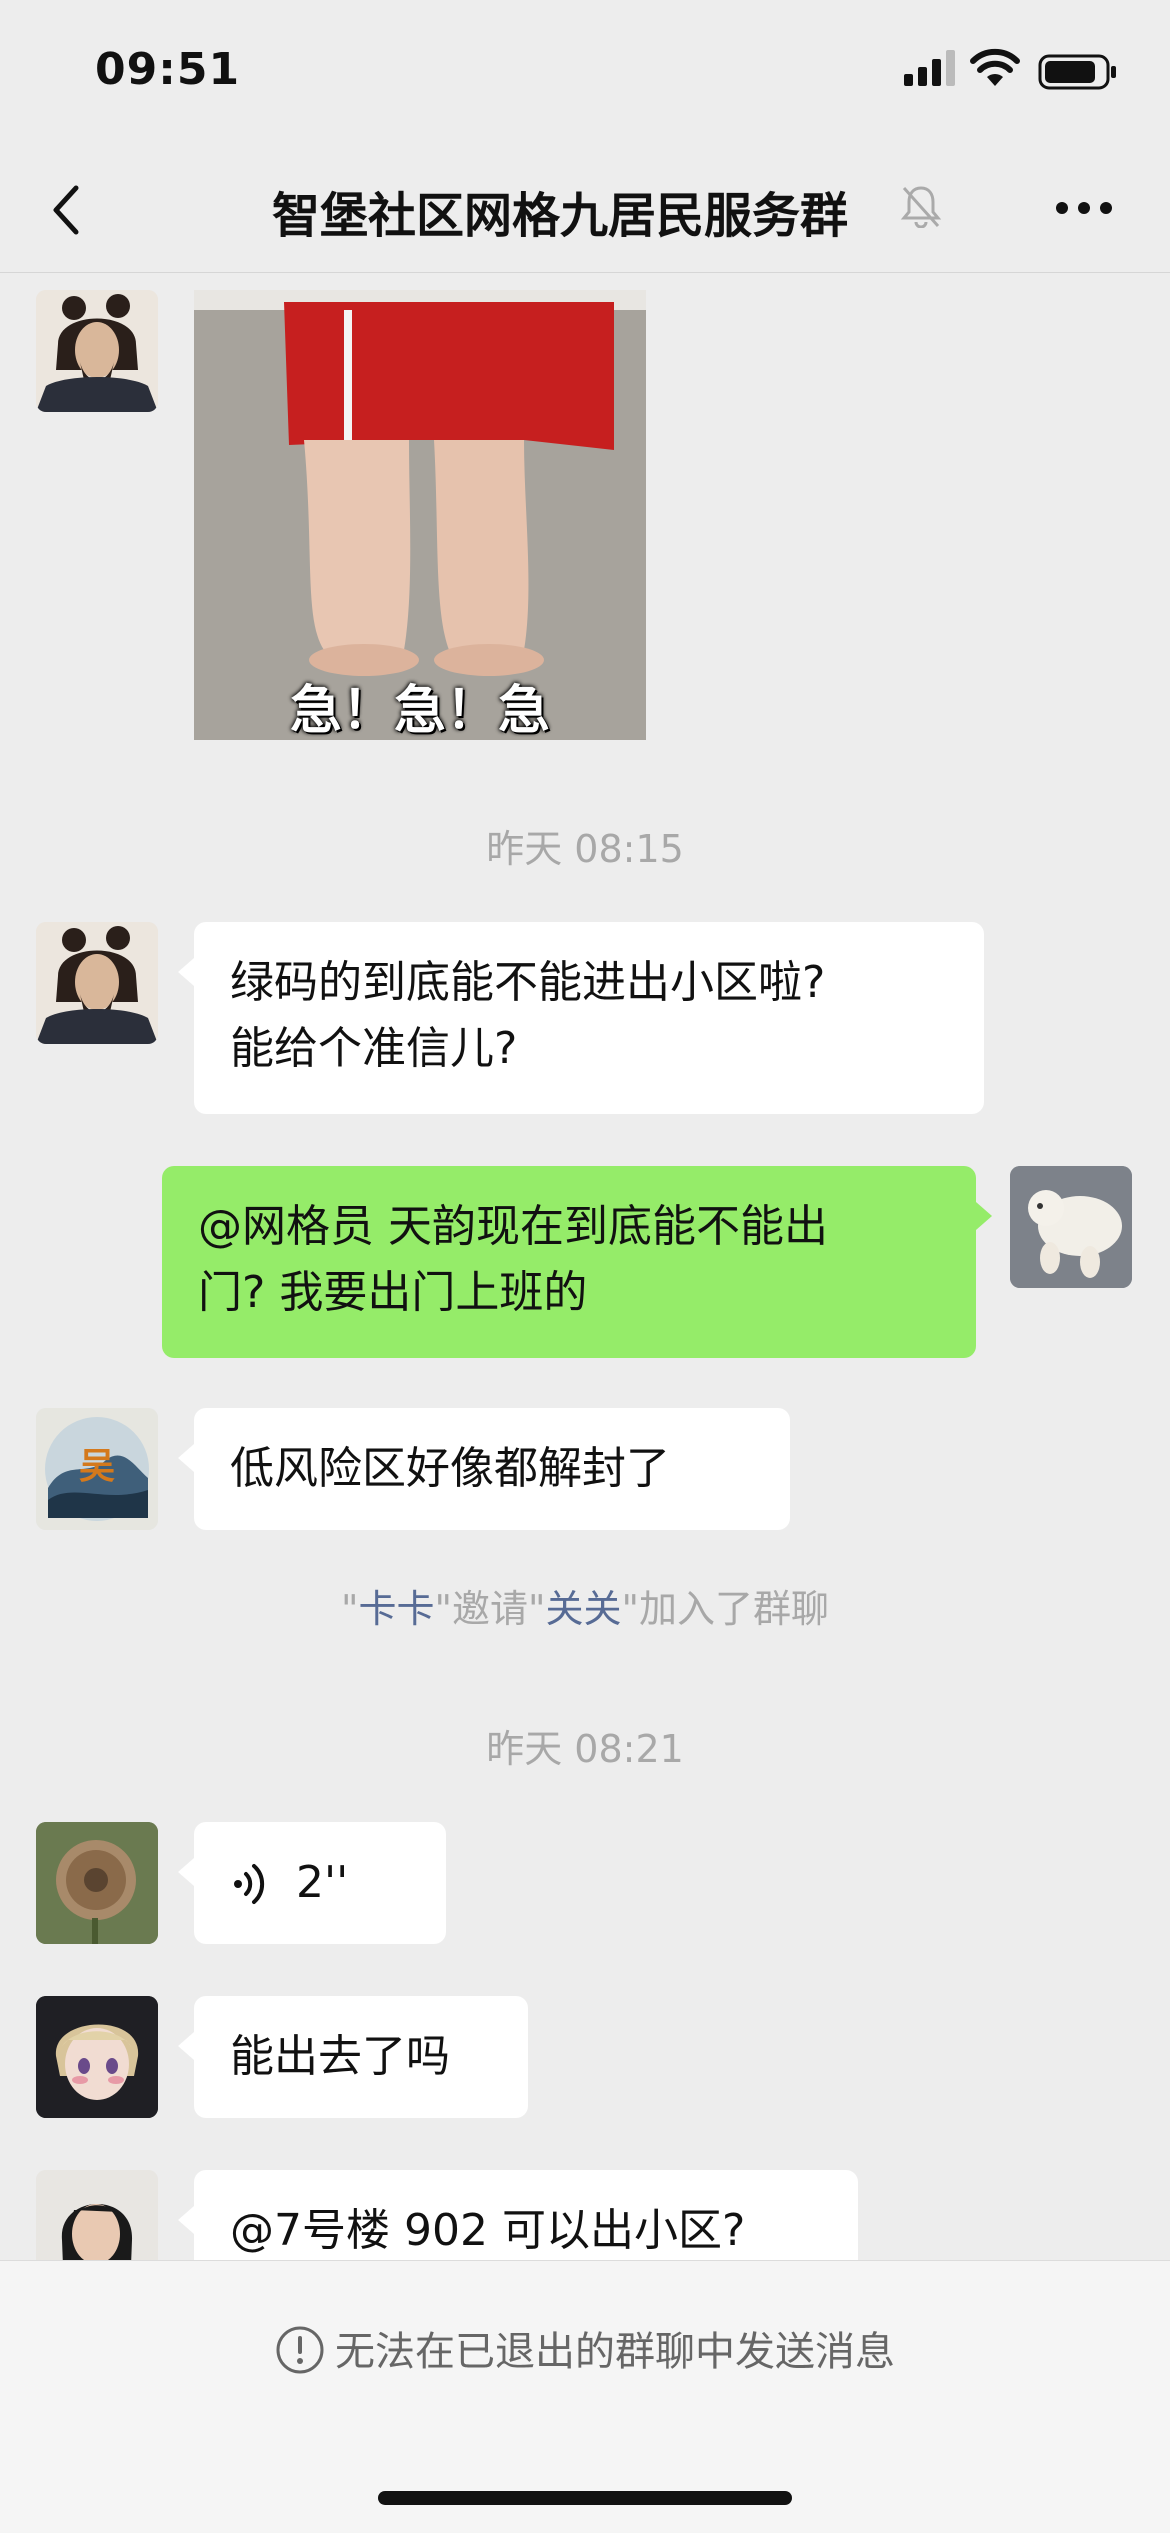 Image resolution: width=1170 pixels, height=2533 pixels. I want to click on notice-text: "加入了群聊, so click(725, 1609).